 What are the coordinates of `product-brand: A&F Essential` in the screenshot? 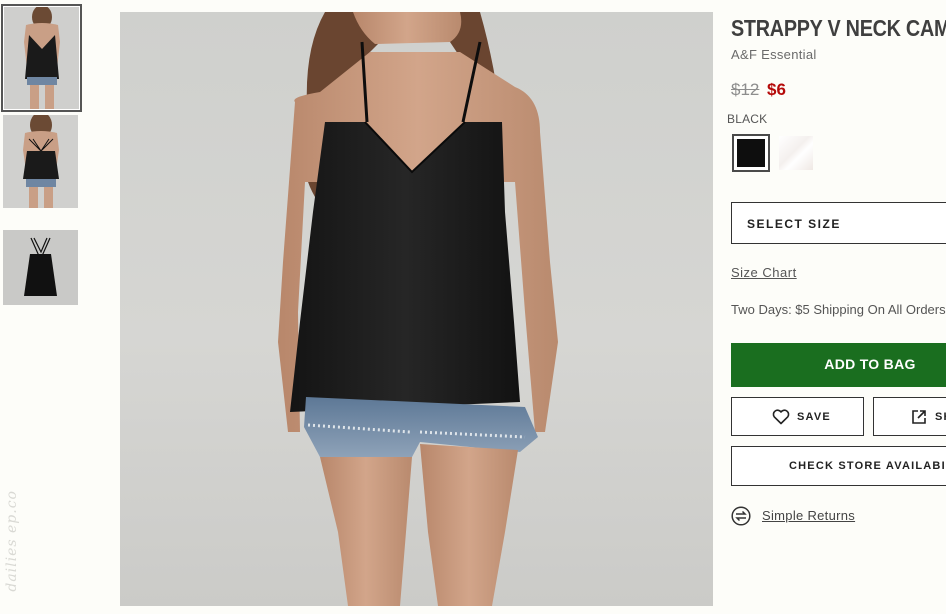 It's located at (774, 54).